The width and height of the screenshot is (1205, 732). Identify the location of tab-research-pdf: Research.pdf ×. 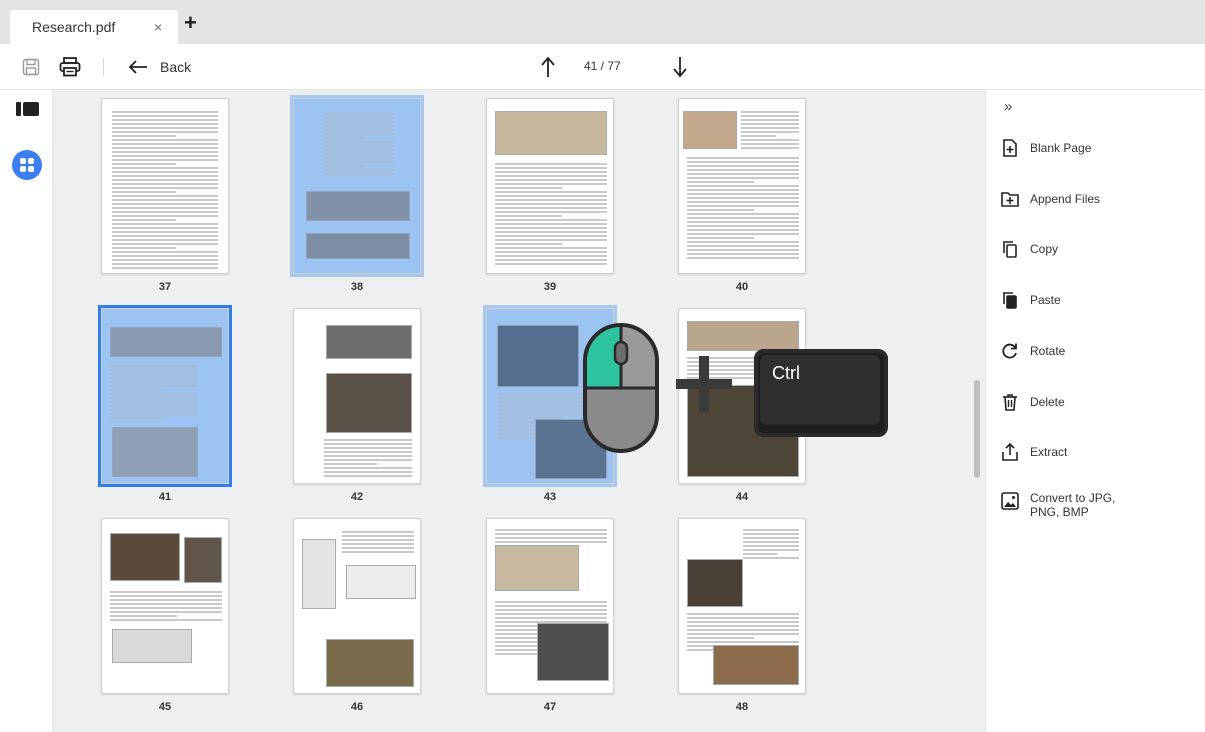
(94, 27).